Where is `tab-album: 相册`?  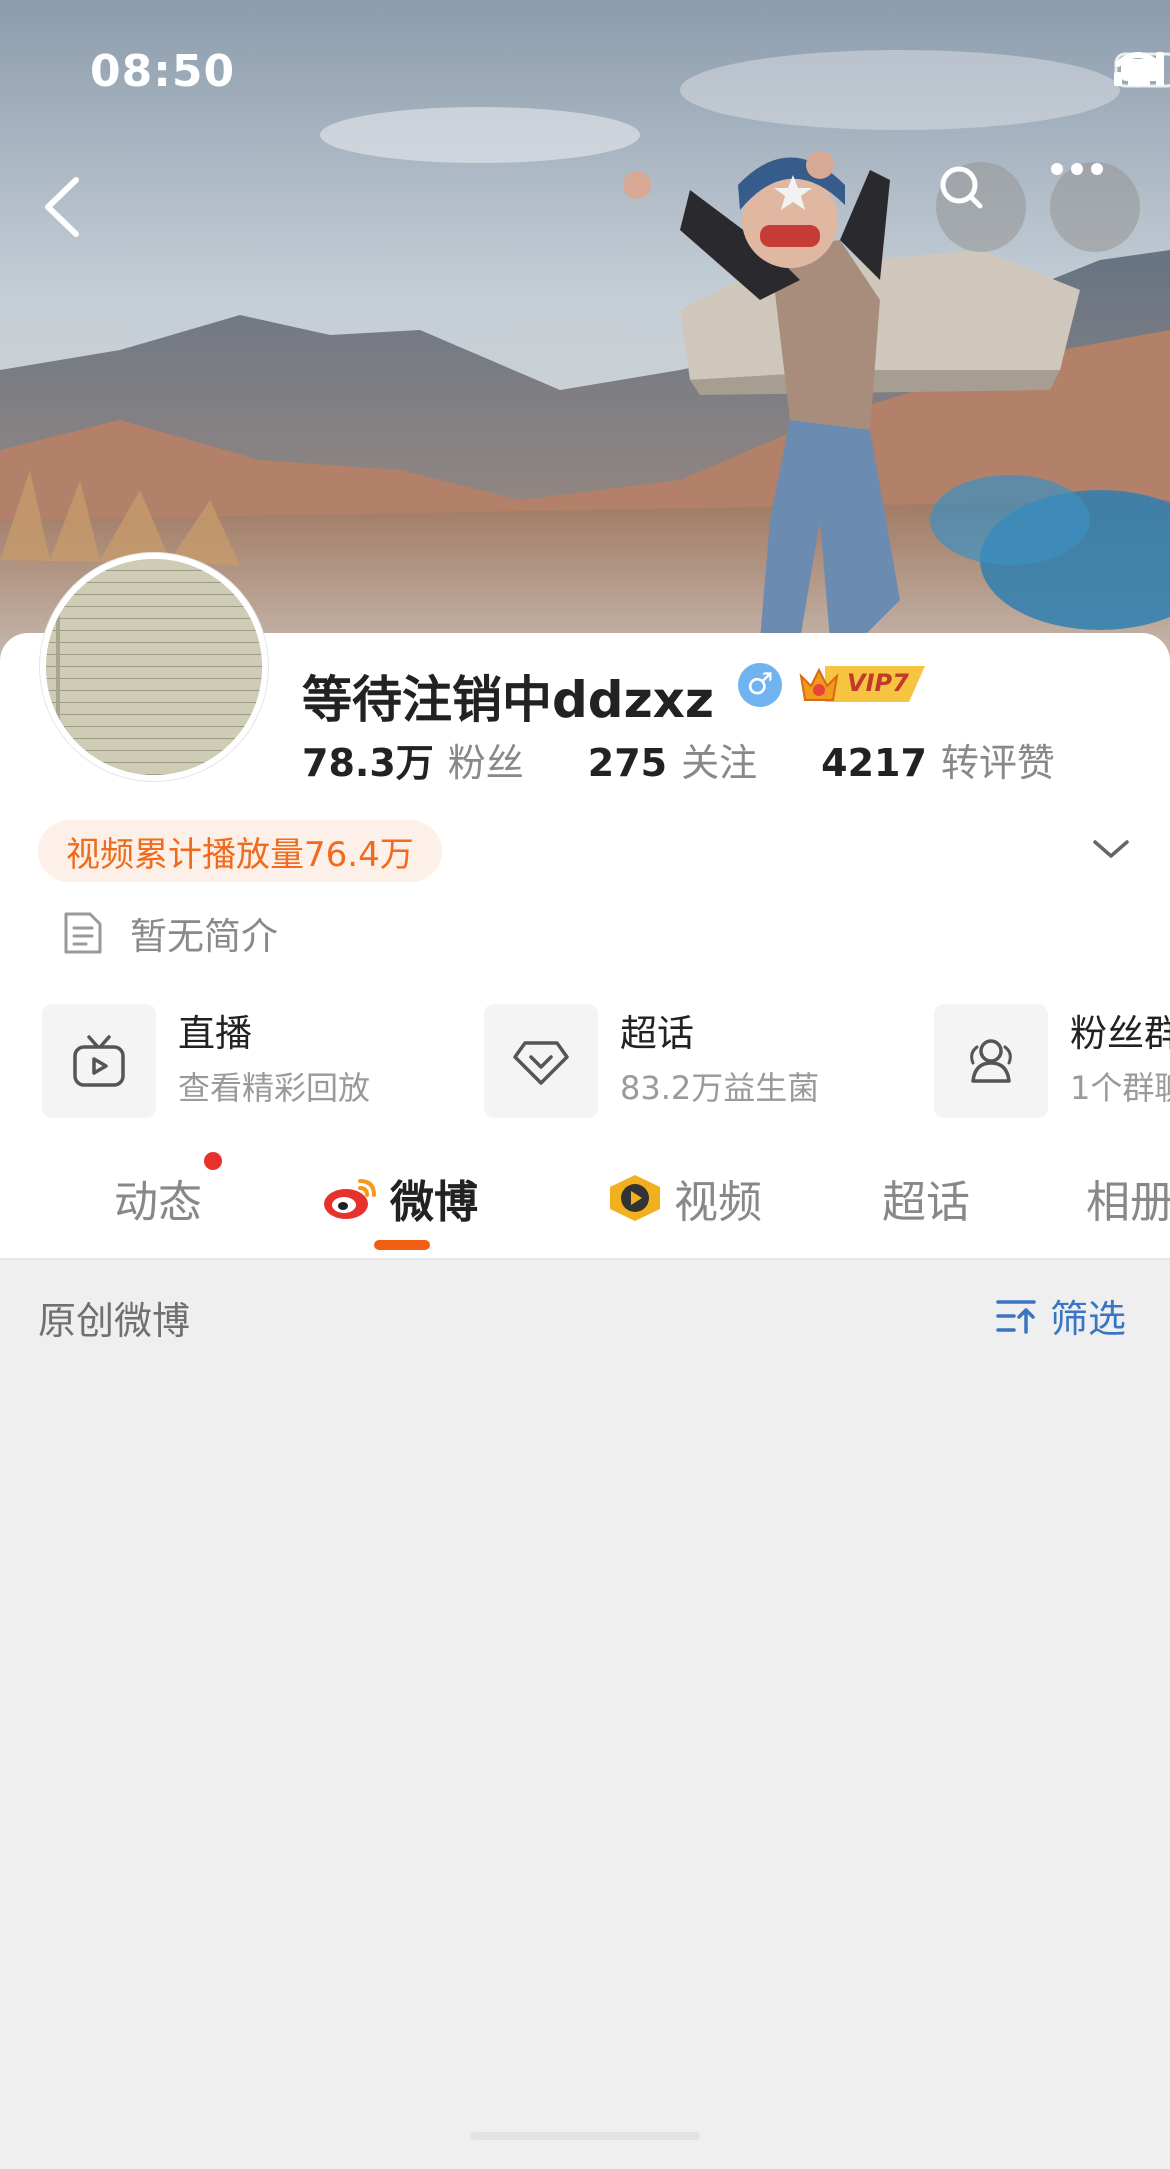
tab-album: 相册 is located at coordinates (1128, 1198).